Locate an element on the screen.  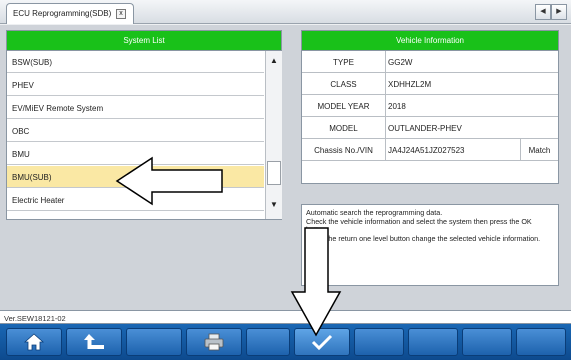
vin-match-status: Match is located at coordinates (539, 149).